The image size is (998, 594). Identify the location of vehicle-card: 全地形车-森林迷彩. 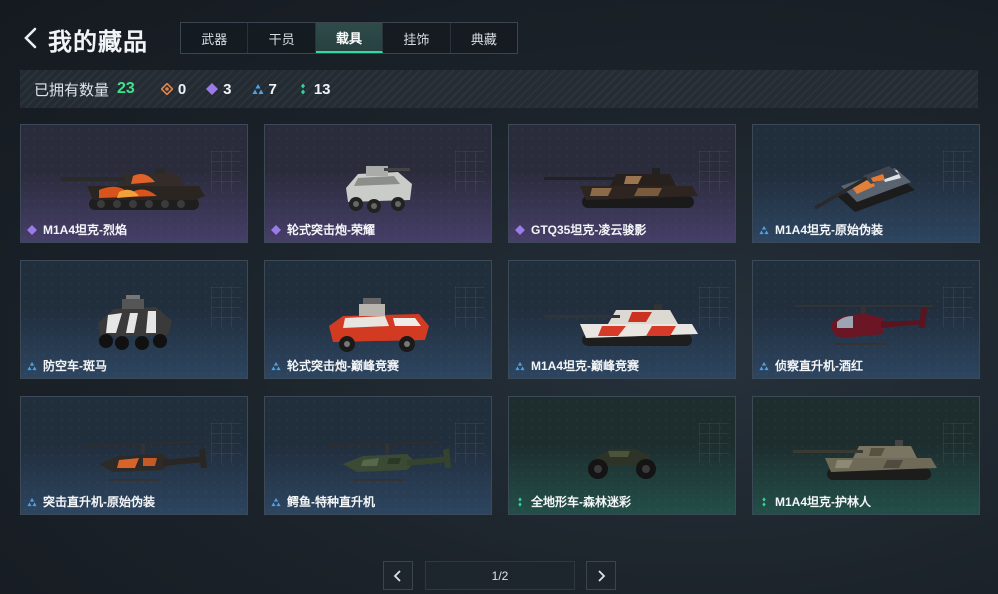
(622, 455).